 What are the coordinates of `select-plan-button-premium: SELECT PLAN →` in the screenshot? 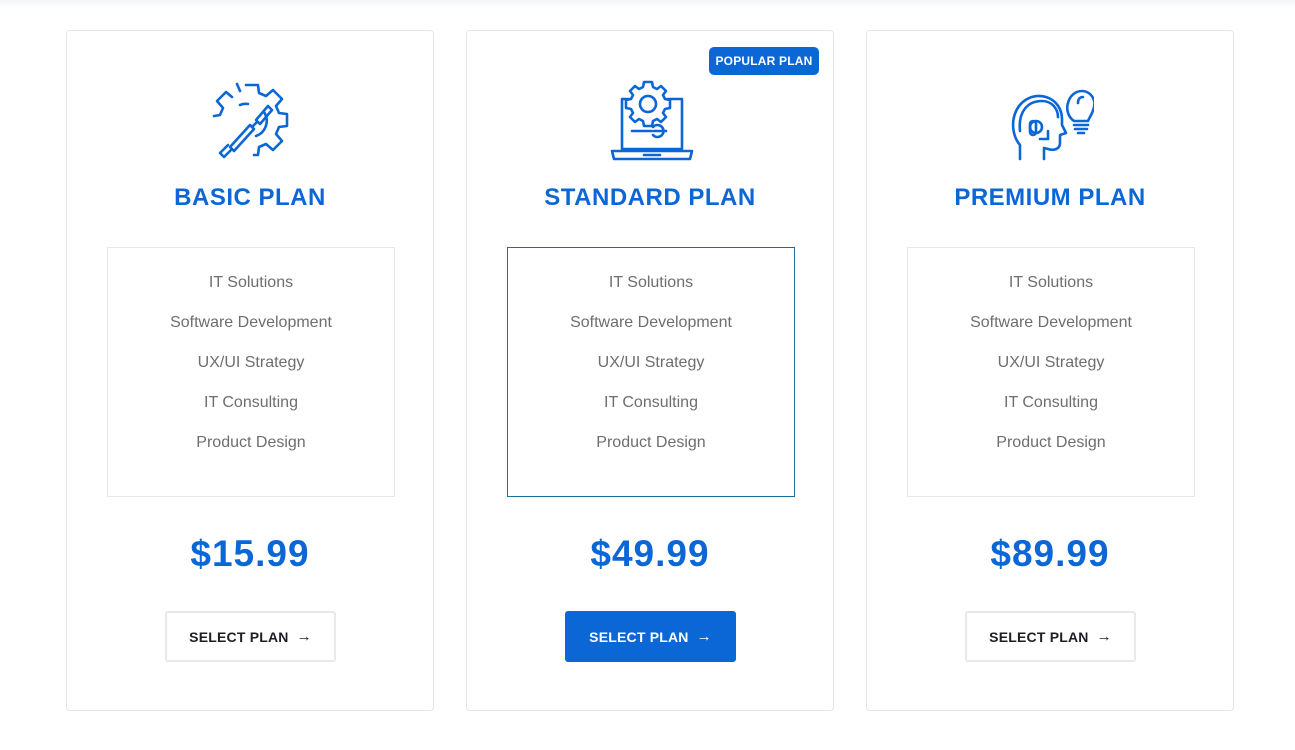 It's located at (1050, 636).